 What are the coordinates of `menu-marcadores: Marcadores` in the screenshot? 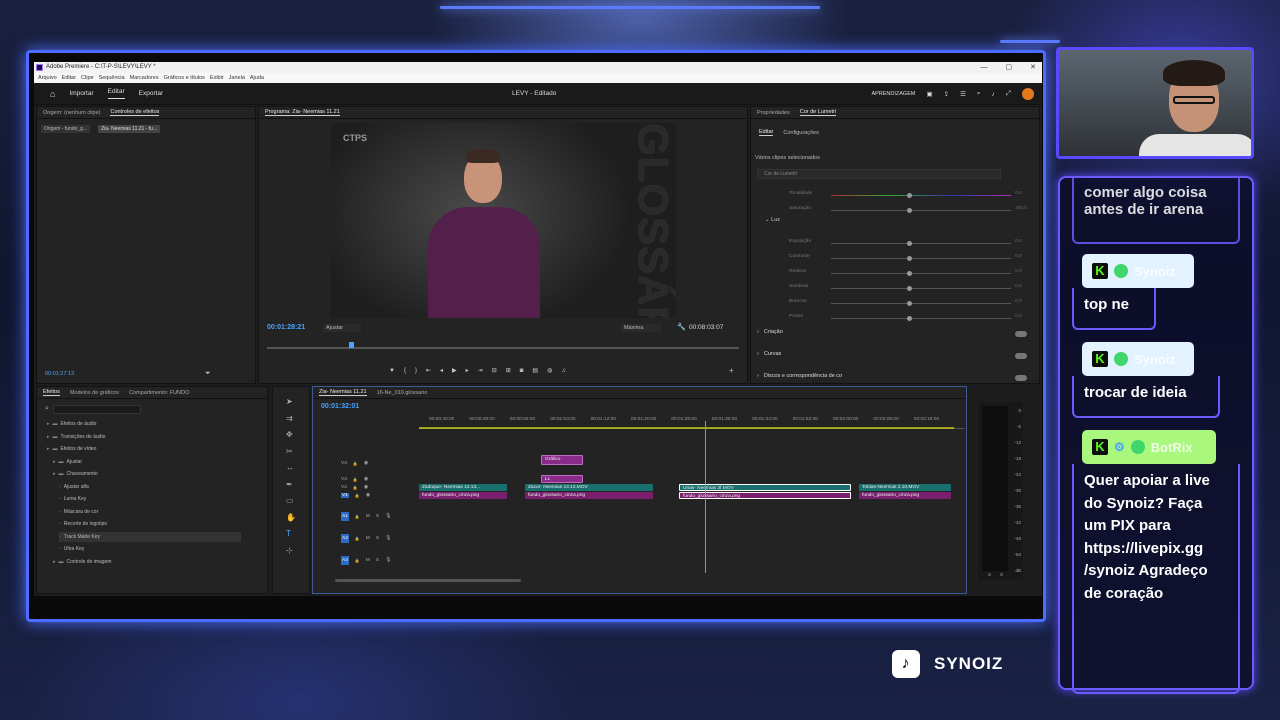 It's located at (144, 78).